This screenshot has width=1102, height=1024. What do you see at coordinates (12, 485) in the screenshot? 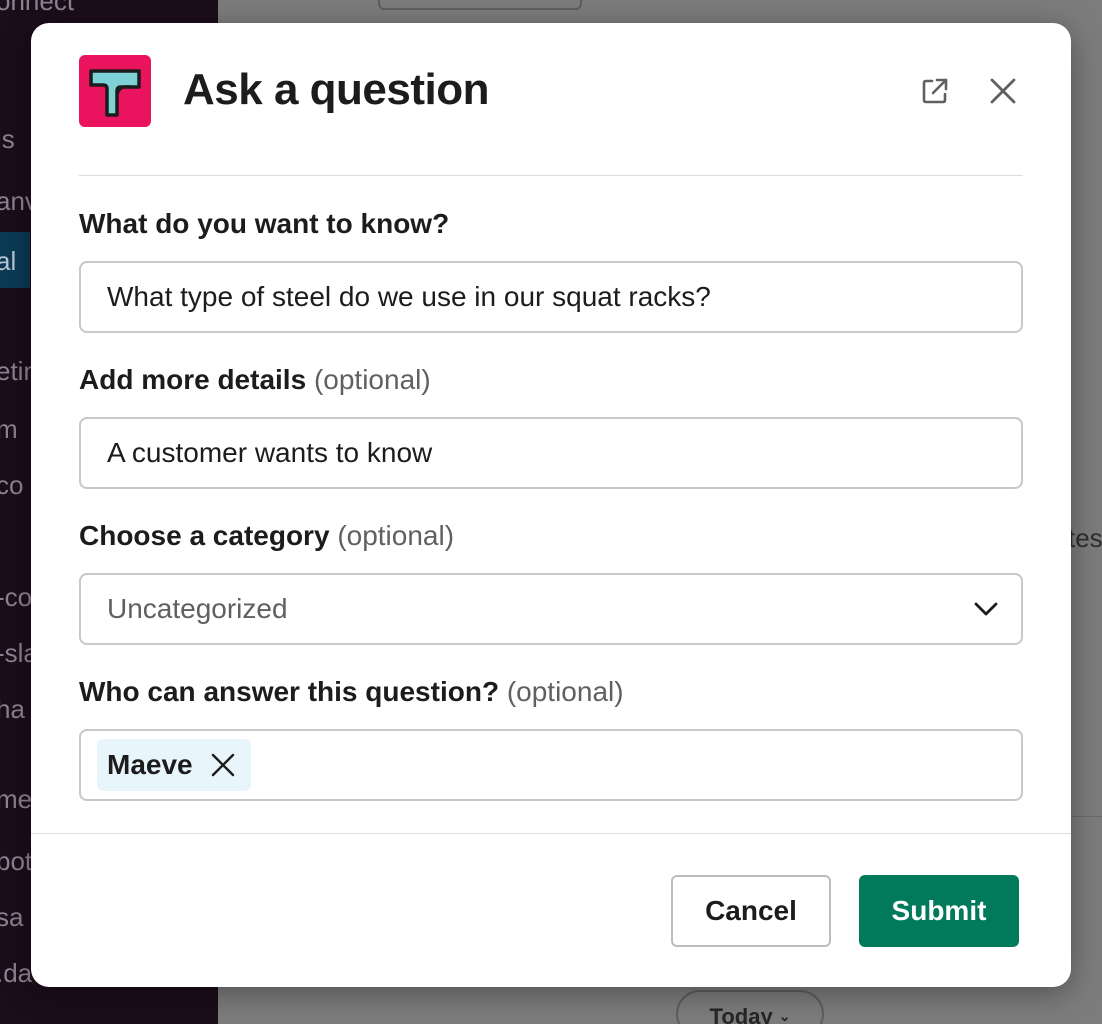
I see `background-sidebar-text: co` at bounding box center [12, 485].